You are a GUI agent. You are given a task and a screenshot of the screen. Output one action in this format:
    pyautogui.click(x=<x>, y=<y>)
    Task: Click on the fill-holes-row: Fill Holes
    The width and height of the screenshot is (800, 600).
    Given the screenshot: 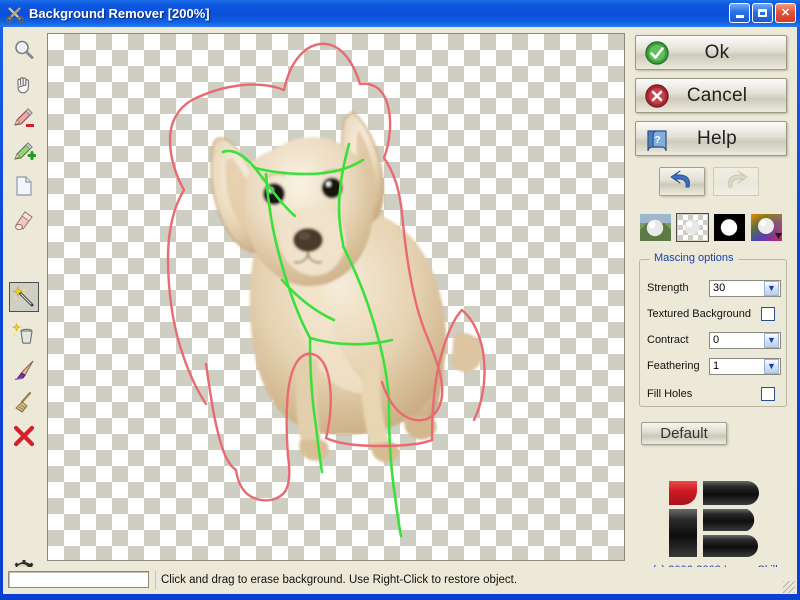 What is the action you would take?
    pyautogui.click(x=714, y=394)
    